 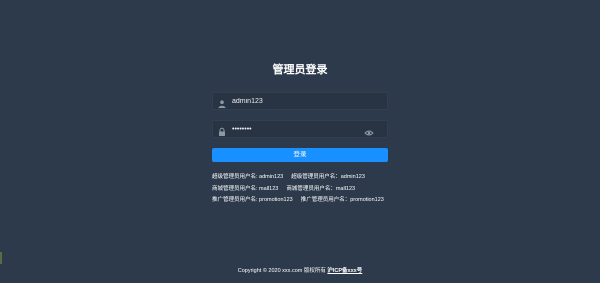 What do you see at coordinates (252, 200) in the screenshot?
I see `tip-text: 推广管理员用户名: promotion123` at bounding box center [252, 200].